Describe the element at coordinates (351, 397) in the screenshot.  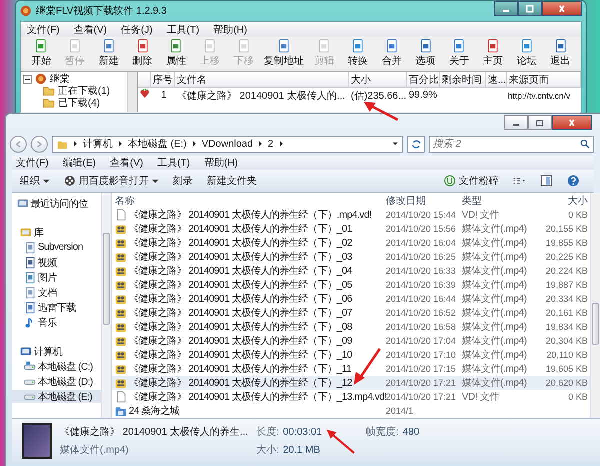
I see `file-row: 《健康之路》 20140901 太极传人的养生经（下）_13.mp4.vd!2014/10/20 17:21 VD! 文件 0 KB` at that location.